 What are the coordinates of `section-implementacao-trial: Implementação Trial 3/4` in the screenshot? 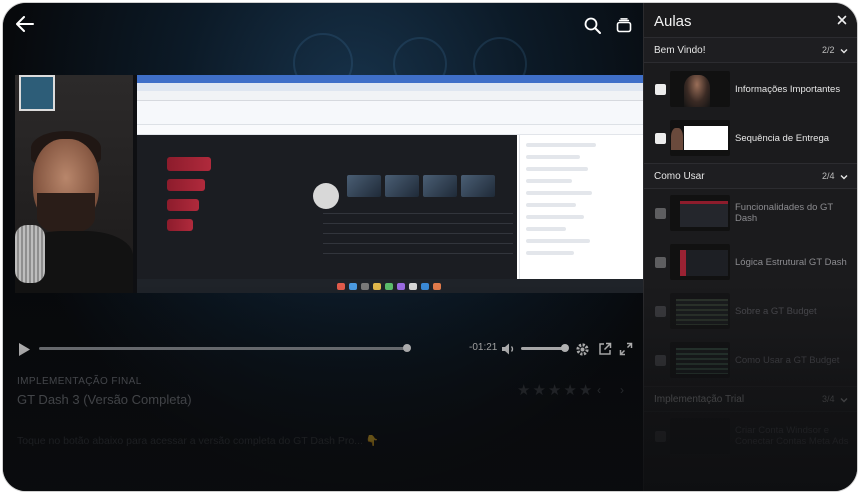 It's located at (750, 399).